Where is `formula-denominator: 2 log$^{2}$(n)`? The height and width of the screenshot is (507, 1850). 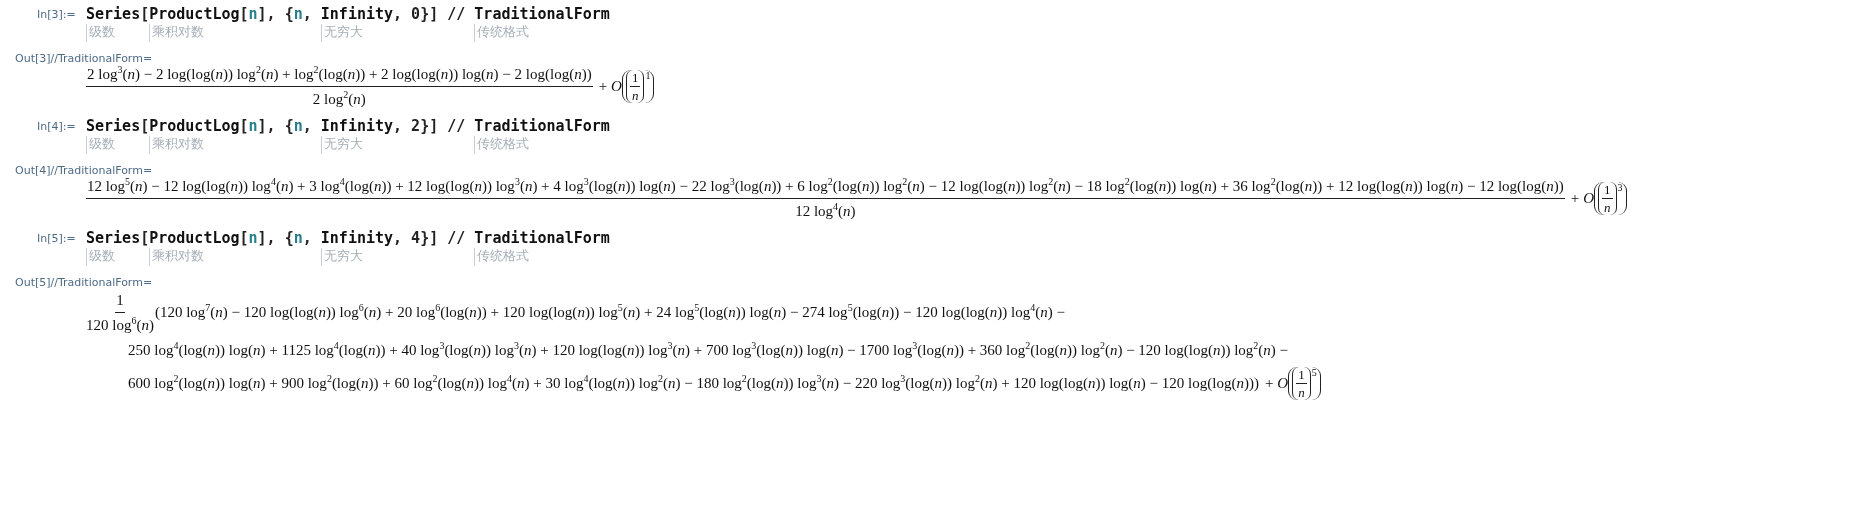 formula-denominator: 2 log$^{2}$(n) is located at coordinates (339, 98).